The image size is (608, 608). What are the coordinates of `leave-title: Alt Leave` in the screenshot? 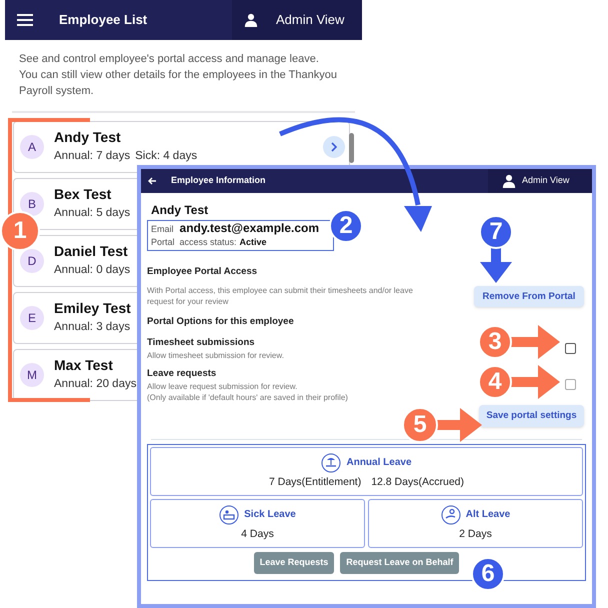 It's located at (488, 515).